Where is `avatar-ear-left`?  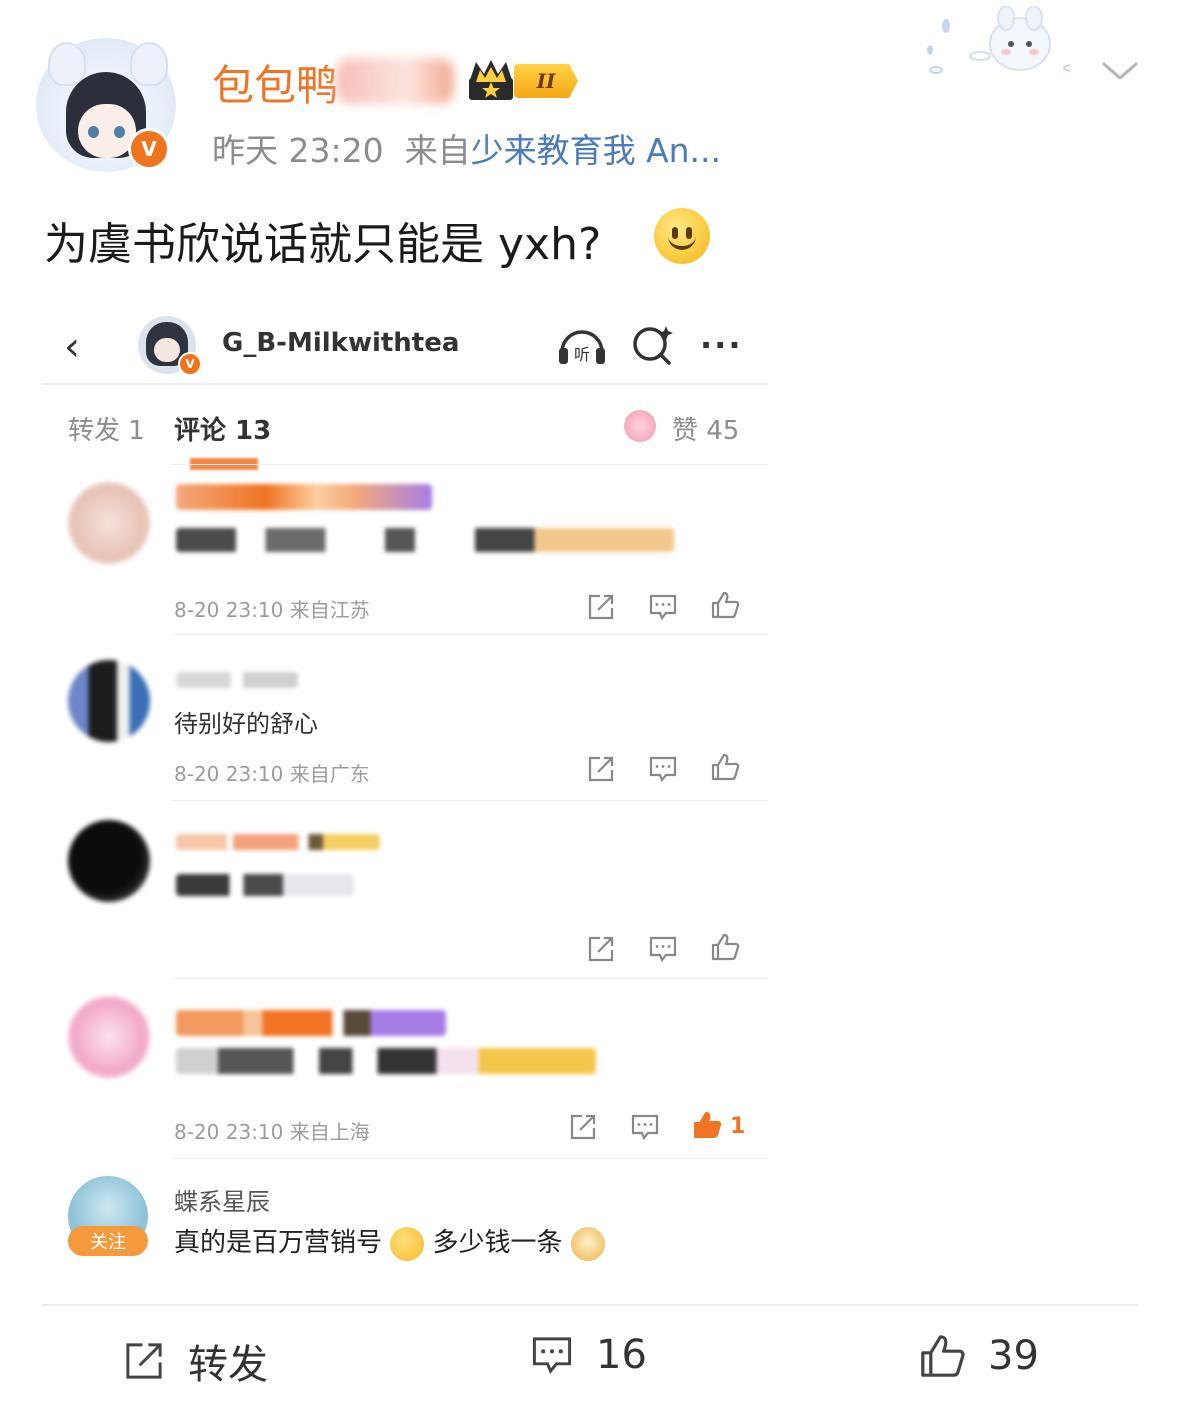
avatar-ear-left is located at coordinates (67, 64).